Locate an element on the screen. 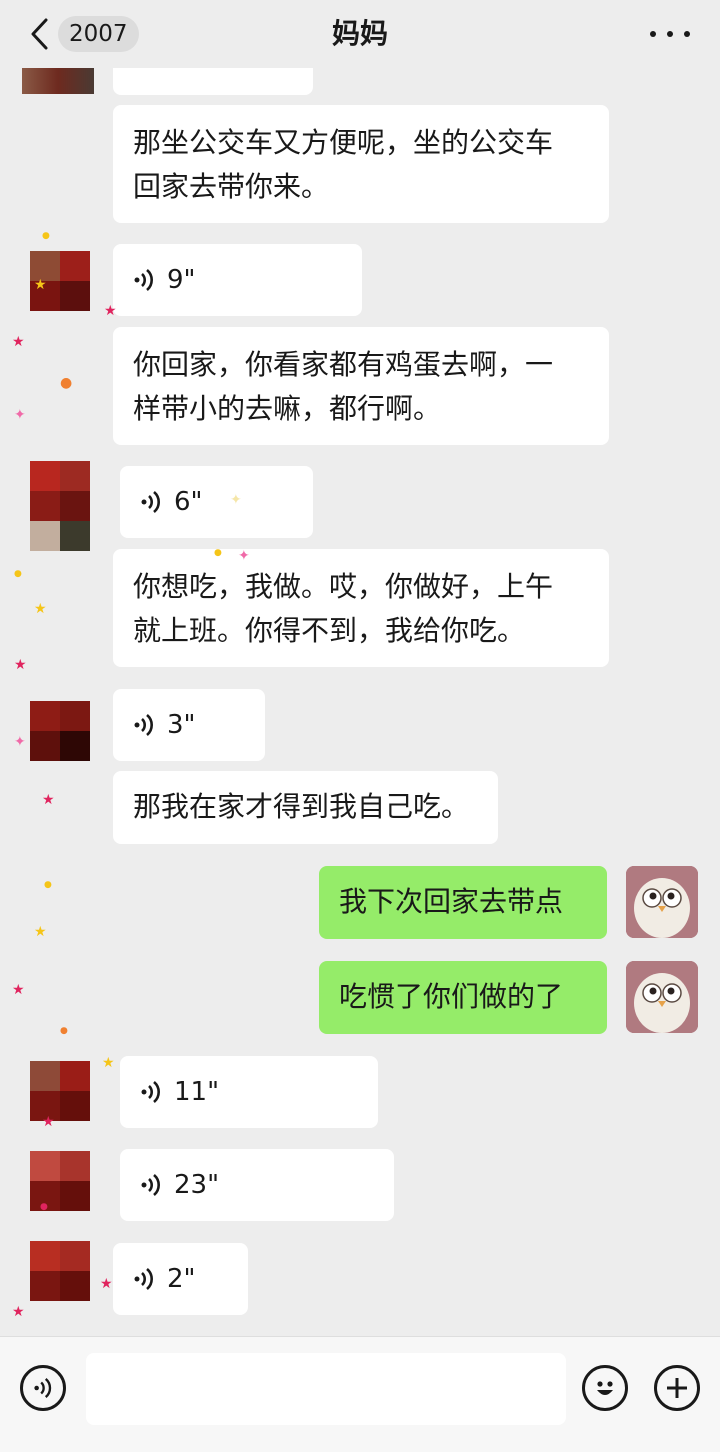 The image size is (720, 1452). voice-duration: 23" is located at coordinates (197, 1185).